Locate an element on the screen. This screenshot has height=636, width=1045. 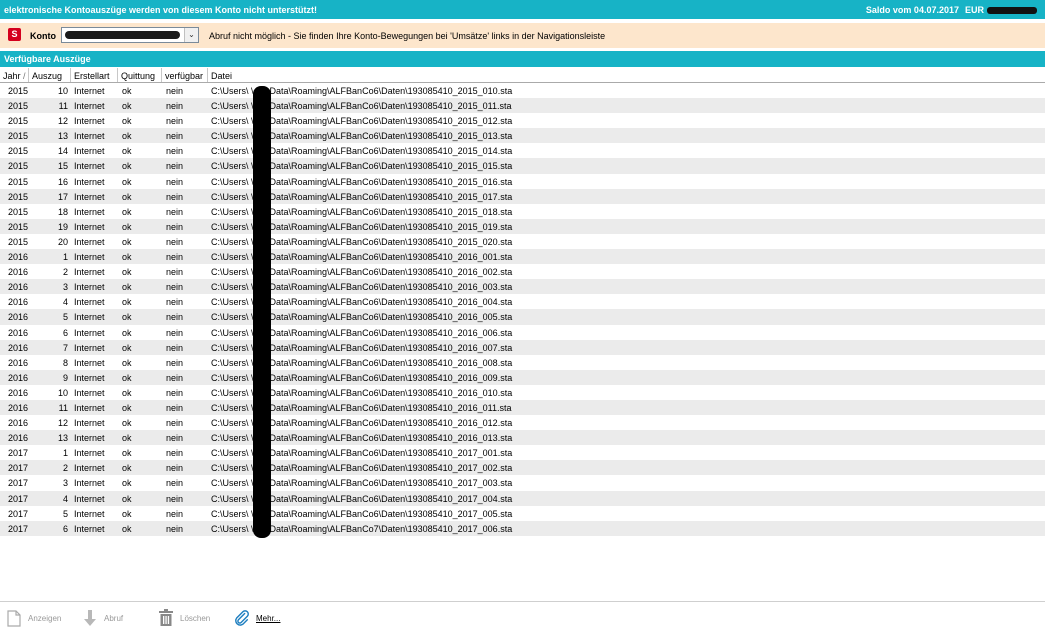
cell-auszug: 15 is located at coordinates (62, 166).